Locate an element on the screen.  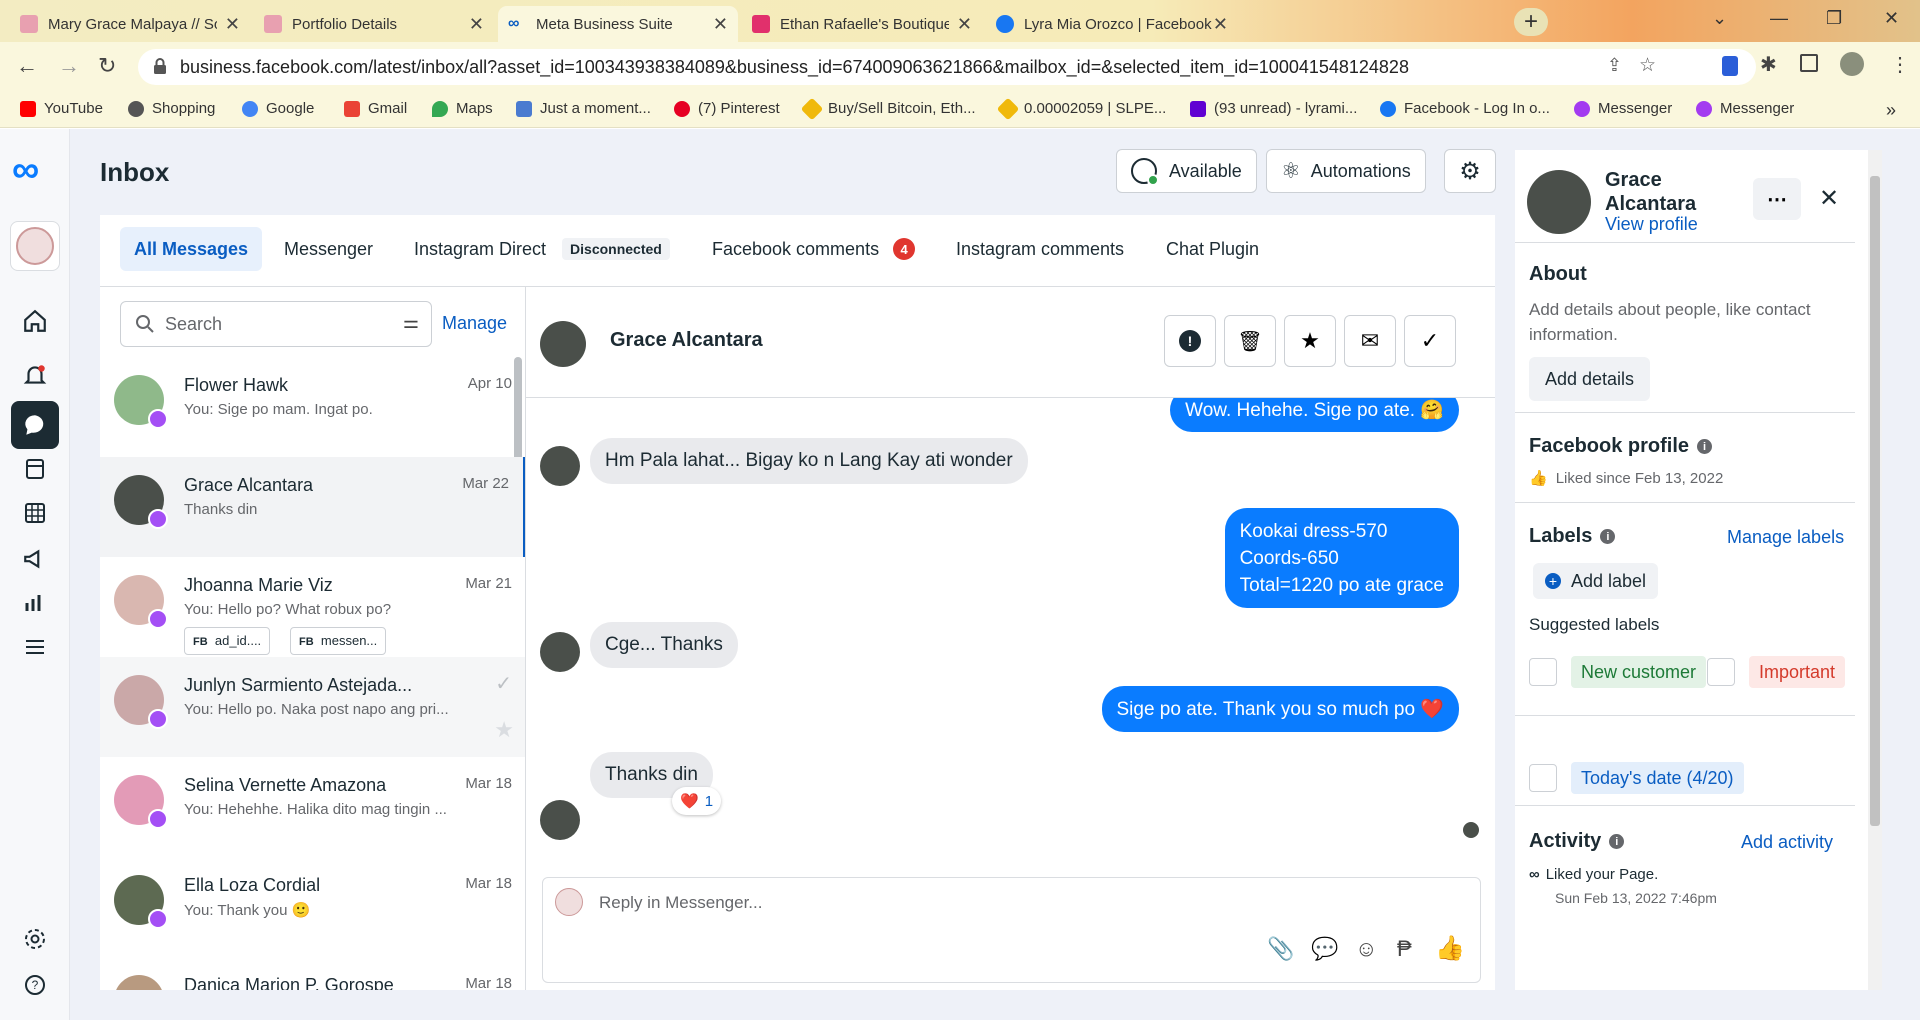
list-item: Grace Alcantara Thanks din Mar 22 is located at coordinates (312, 507).